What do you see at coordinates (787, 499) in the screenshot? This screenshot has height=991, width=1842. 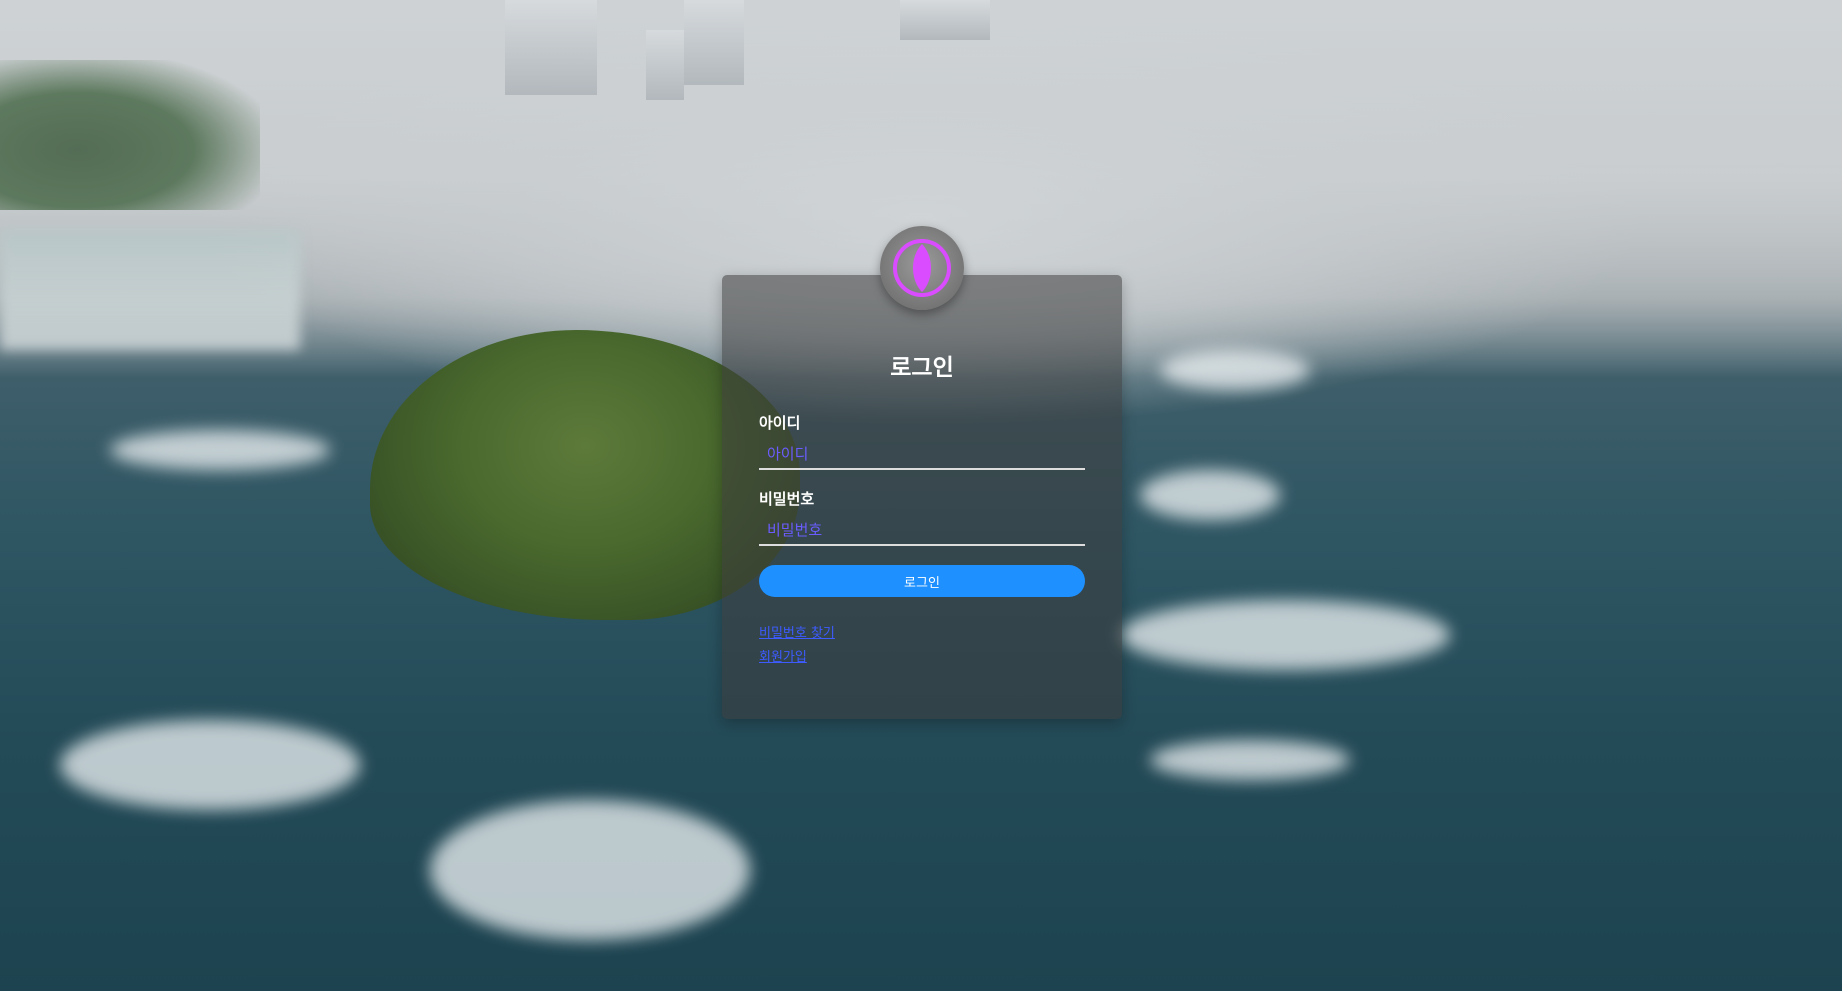 I see `password-label: 비밀번호` at bounding box center [787, 499].